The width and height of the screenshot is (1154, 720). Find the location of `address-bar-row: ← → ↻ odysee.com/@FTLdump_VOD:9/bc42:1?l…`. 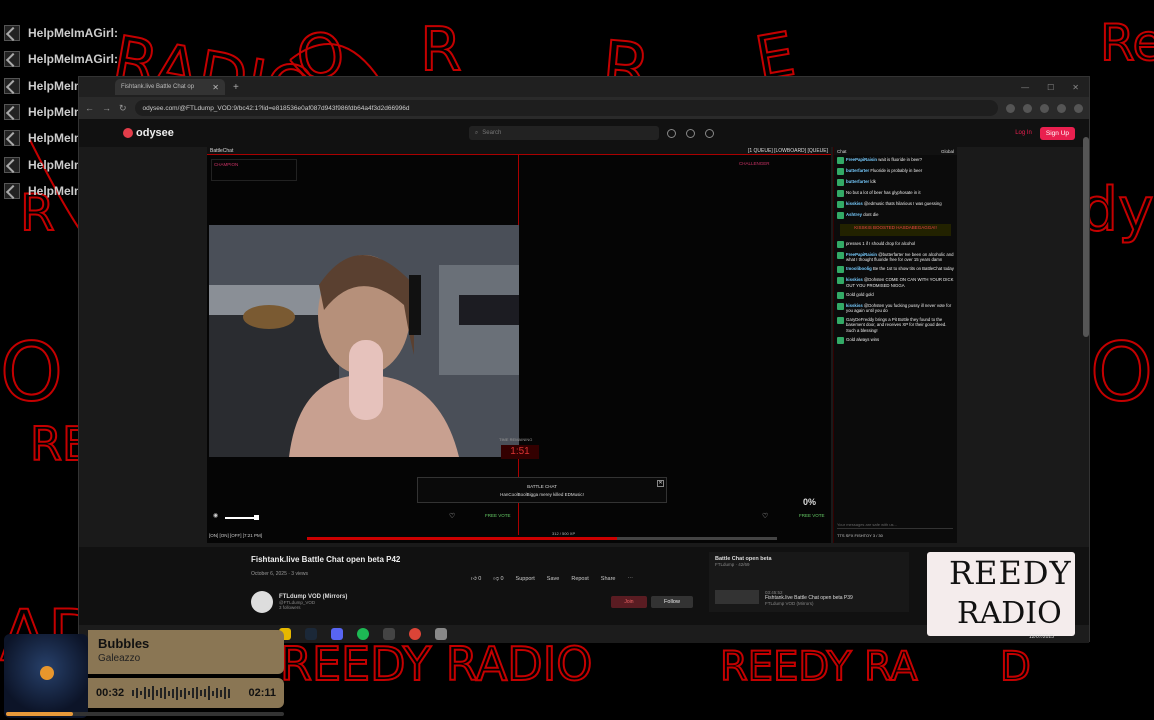

address-bar-row: ← → ↻ odysee.com/@FTLdump_VOD:9/bc42:1?l… is located at coordinates (584, 108).